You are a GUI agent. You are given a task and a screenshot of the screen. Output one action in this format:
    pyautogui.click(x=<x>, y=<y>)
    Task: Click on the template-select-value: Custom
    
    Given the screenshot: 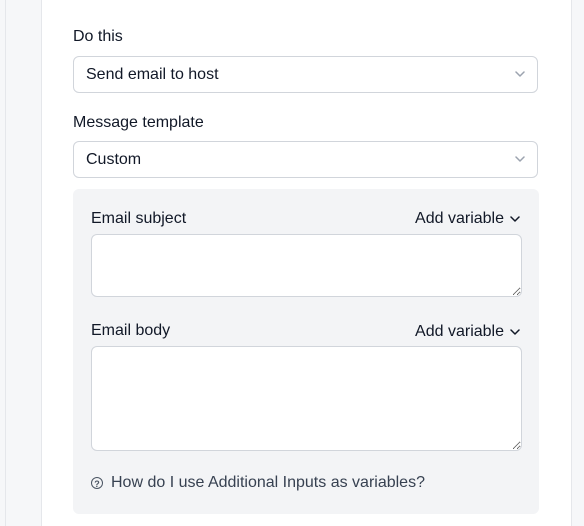 What is the action you would take?
    pyautogui.click(x=114, y=159)
    